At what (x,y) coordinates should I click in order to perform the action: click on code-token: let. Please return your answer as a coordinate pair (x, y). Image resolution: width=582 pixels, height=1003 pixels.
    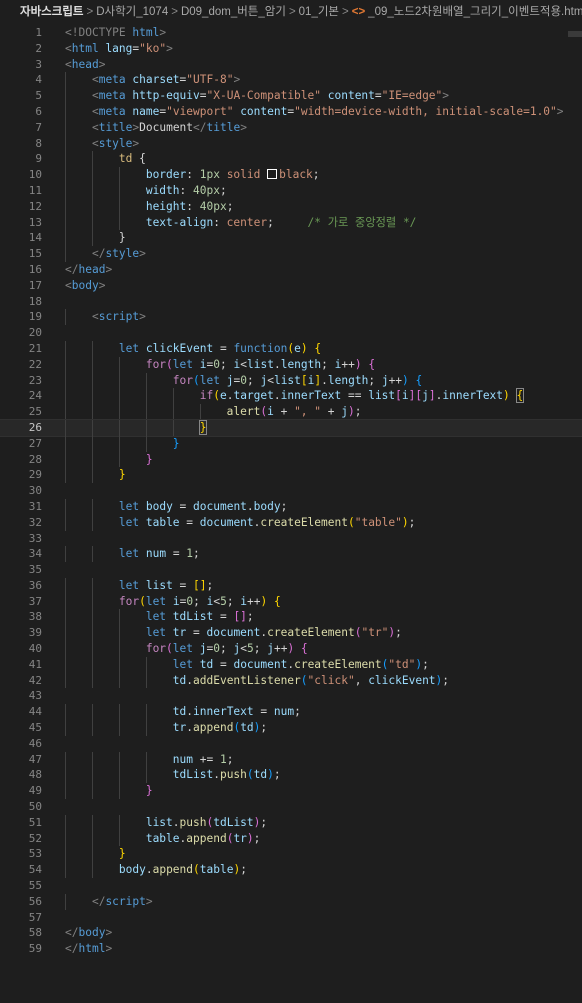
    Looking at the image, I should click on (129, 585).